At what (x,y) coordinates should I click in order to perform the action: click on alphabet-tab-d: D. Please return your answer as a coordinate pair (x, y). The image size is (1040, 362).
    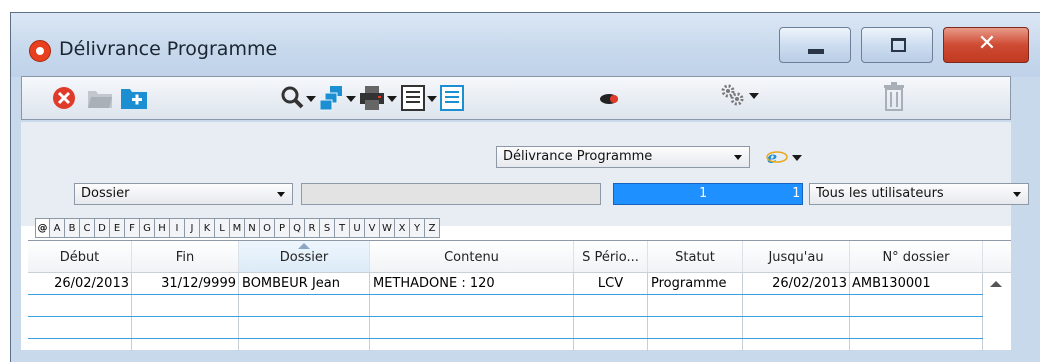
    Looking at the image, I should click on (102, 228).